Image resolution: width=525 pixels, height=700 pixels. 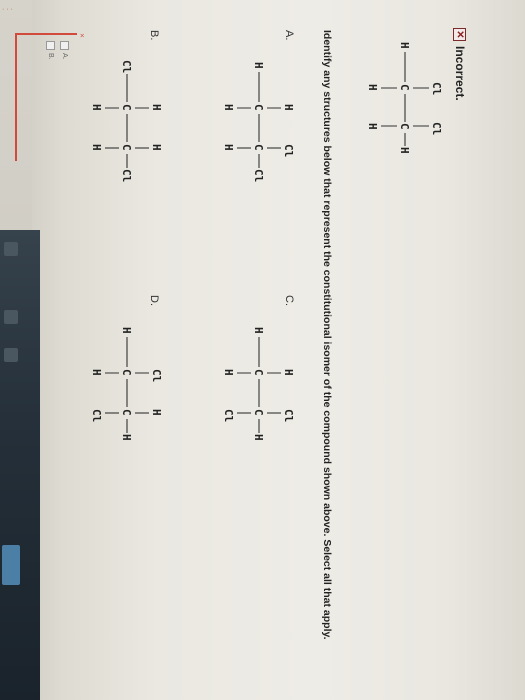 I want to click on given-structure: Cl Cl H C C H H H, so click(x=404, y=98).